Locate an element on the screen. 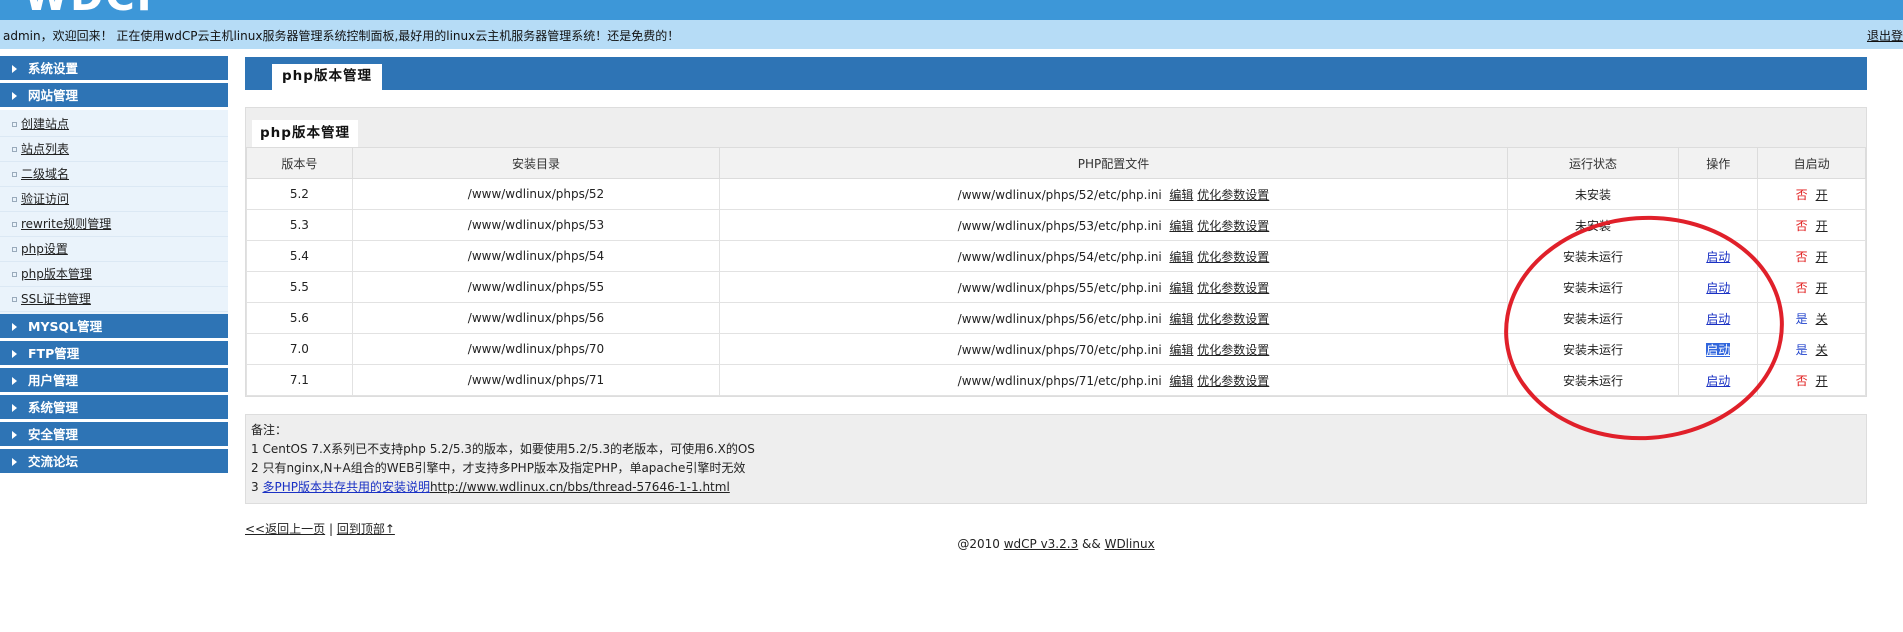 The width and height of the screenshot is (1903, 632). install-dir-cell: /www/wdlinux/phps/54 is located at coordinates (536, 256).